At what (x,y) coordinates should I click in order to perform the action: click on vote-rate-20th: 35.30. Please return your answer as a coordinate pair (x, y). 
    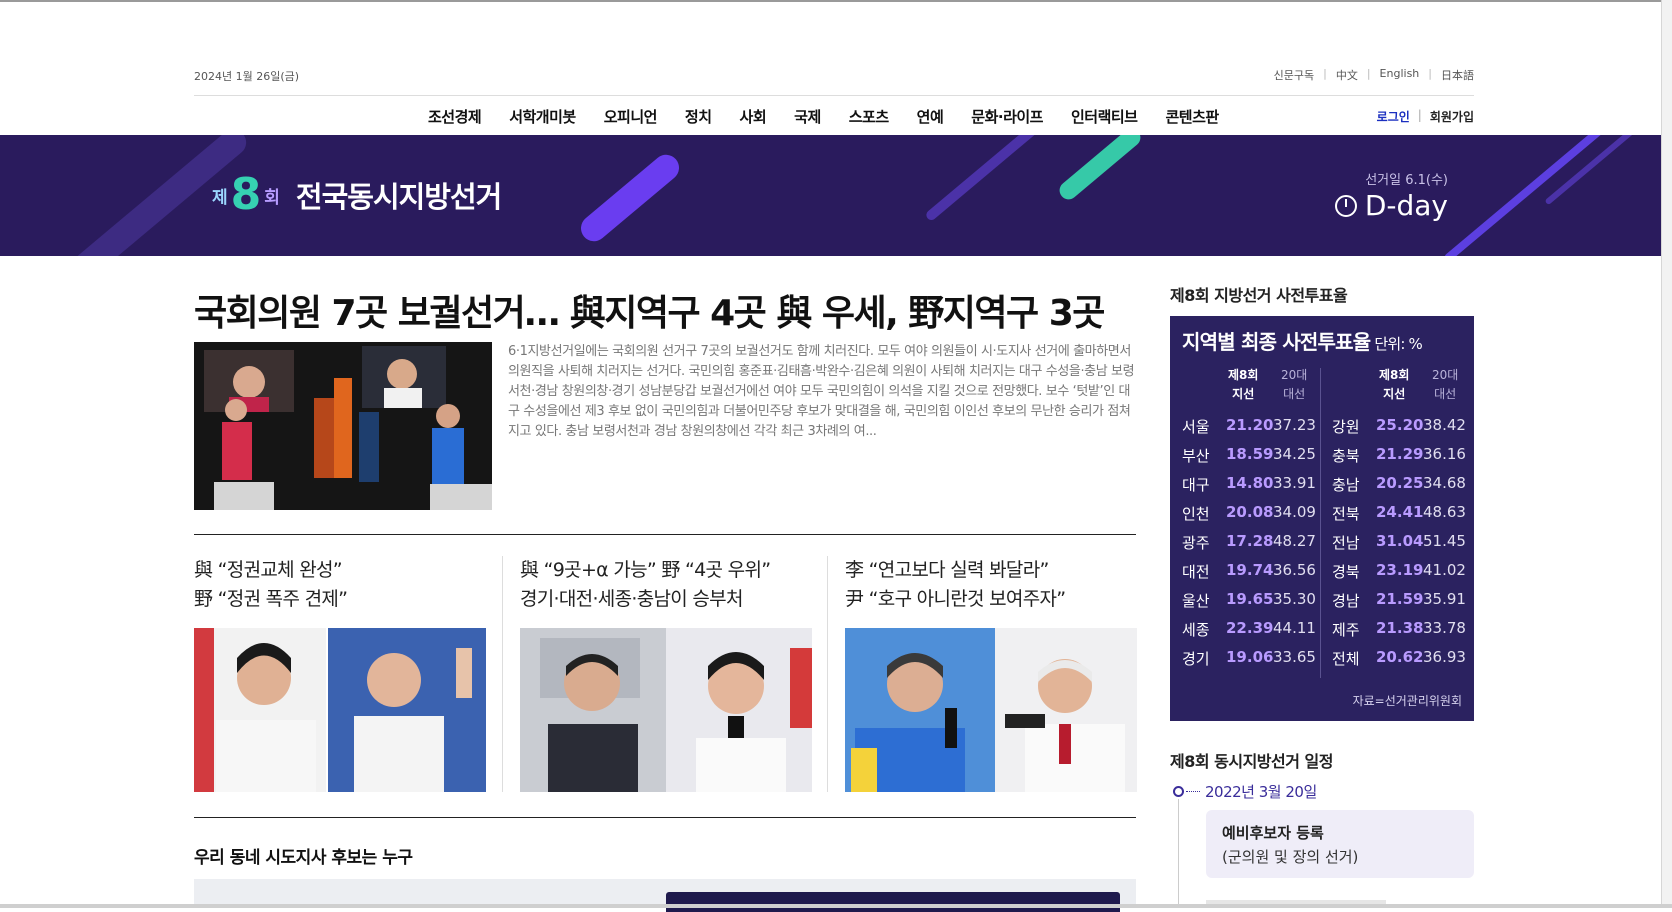
    Looking at the image, I should click on (1294, 599).